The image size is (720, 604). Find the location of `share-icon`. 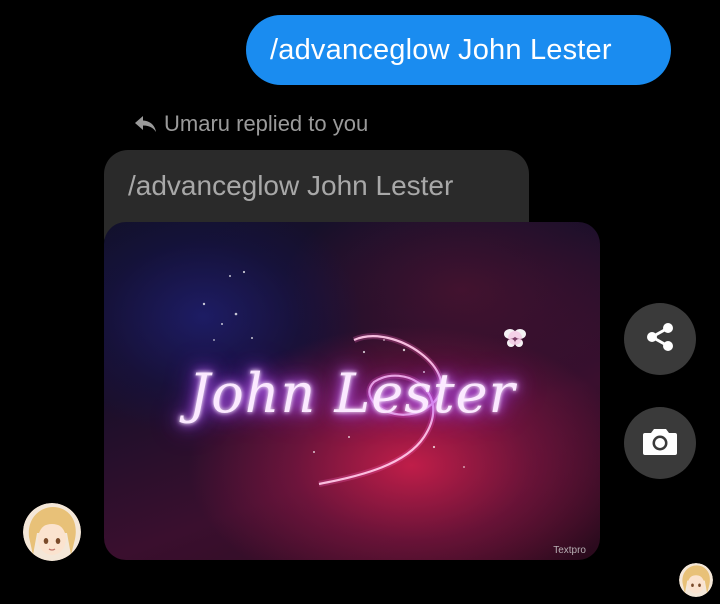

share-icon is located at coordinates (660, 339).